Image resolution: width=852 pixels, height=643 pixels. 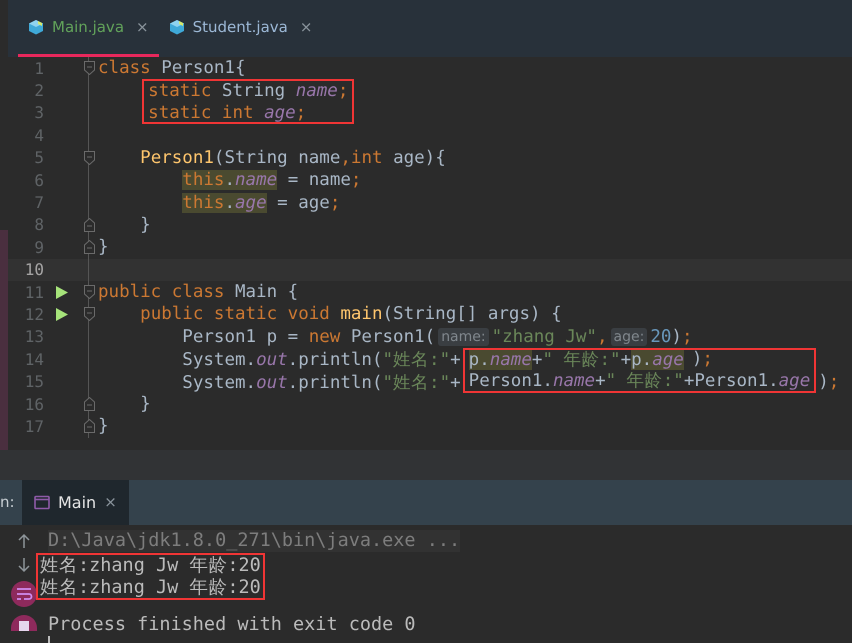 What do you see at coordinates (227, 112) in the screenshot?
I see `code-text: static int age;` at bounding box center [227, 112].